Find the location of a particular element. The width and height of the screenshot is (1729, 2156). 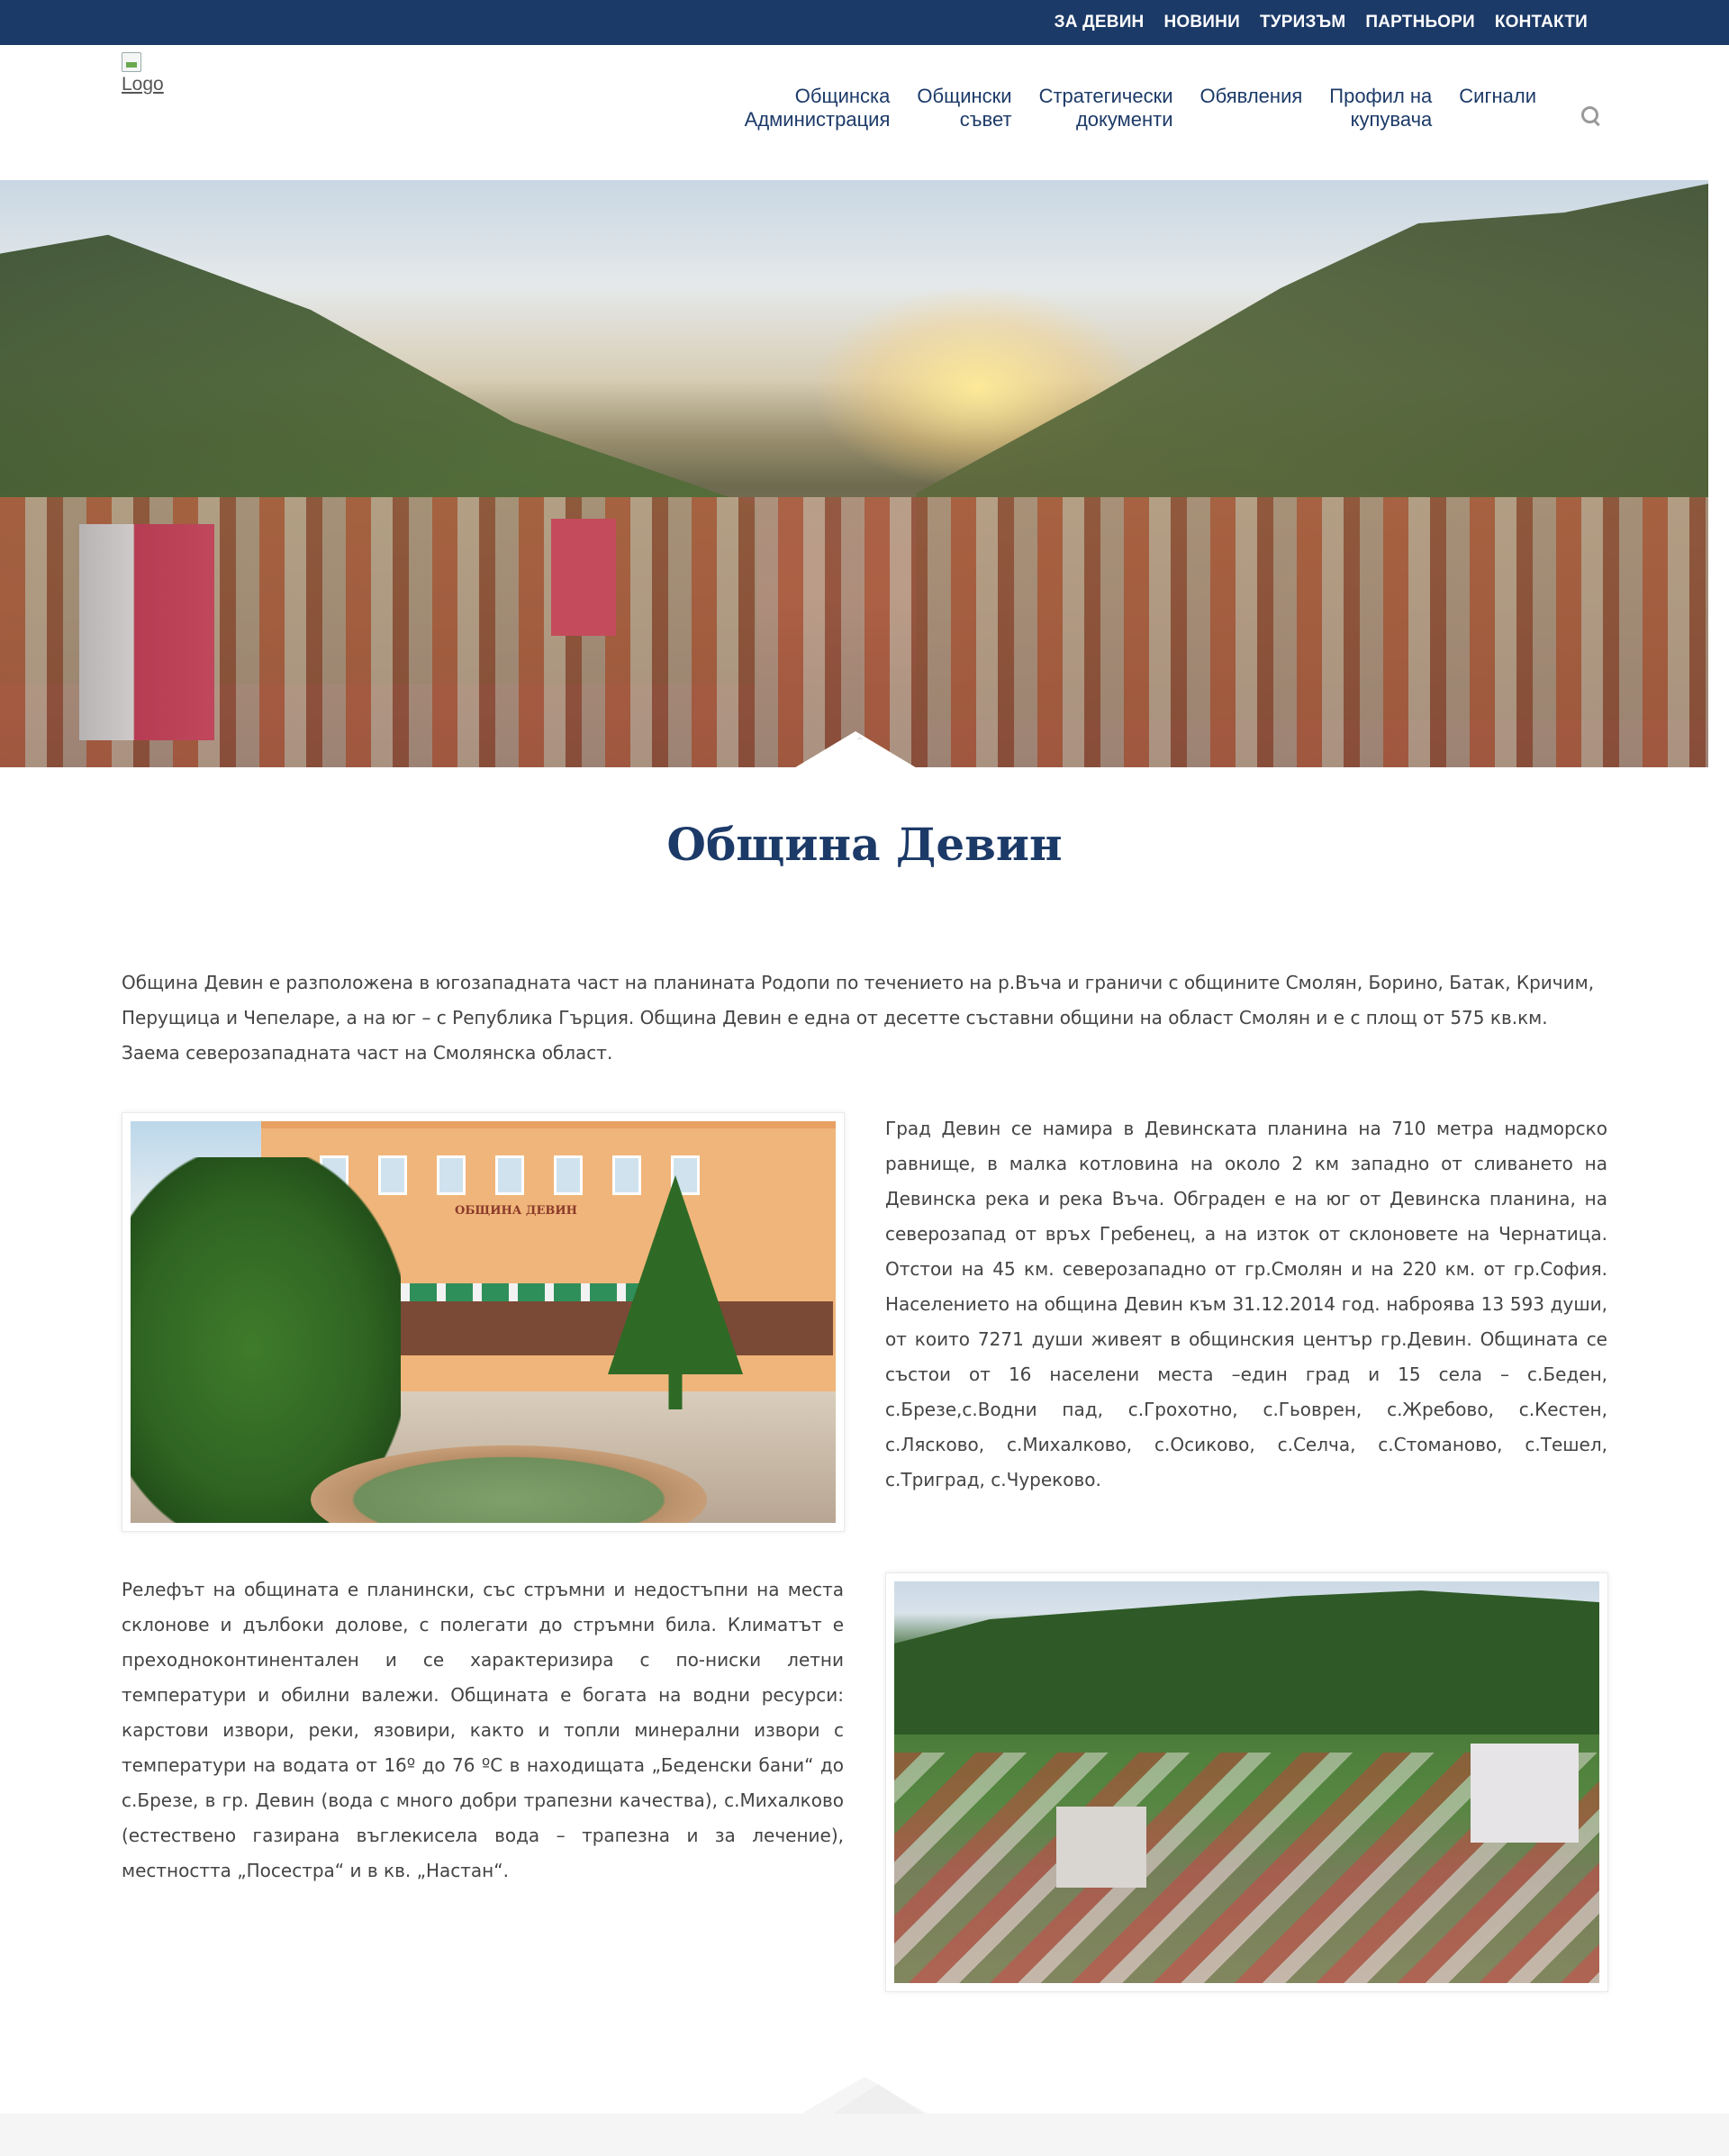

topnav-tourism: ТУРИЗЪМ is located at coordinates (1302, 22).